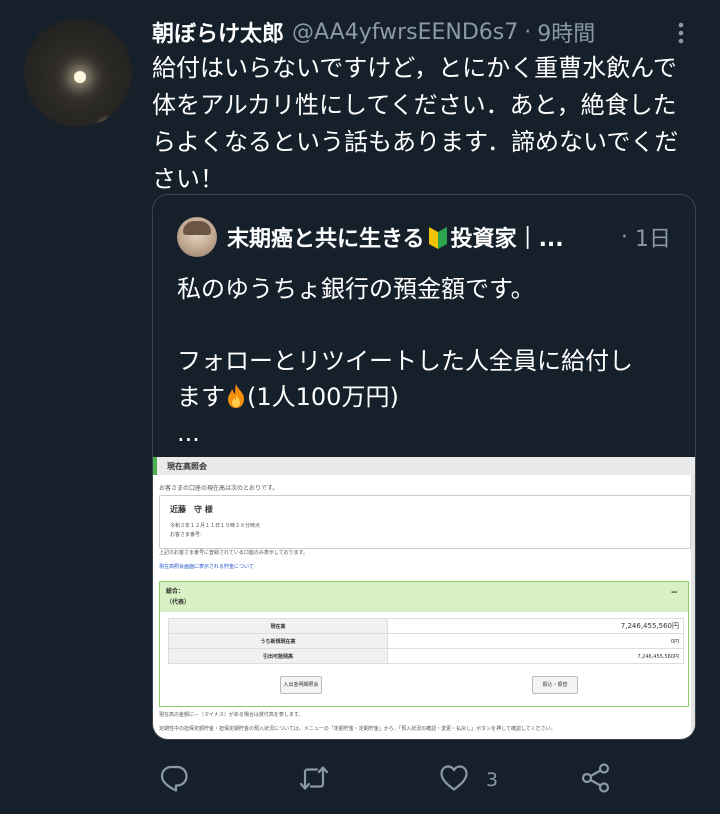 The height and width of the screenshot is (814, 720). What do you see at coordinates (405, 32) in the screenshot?
I see `author-handle: @AA4yfwrsEEND6s7` at bounding box center [405, 32].